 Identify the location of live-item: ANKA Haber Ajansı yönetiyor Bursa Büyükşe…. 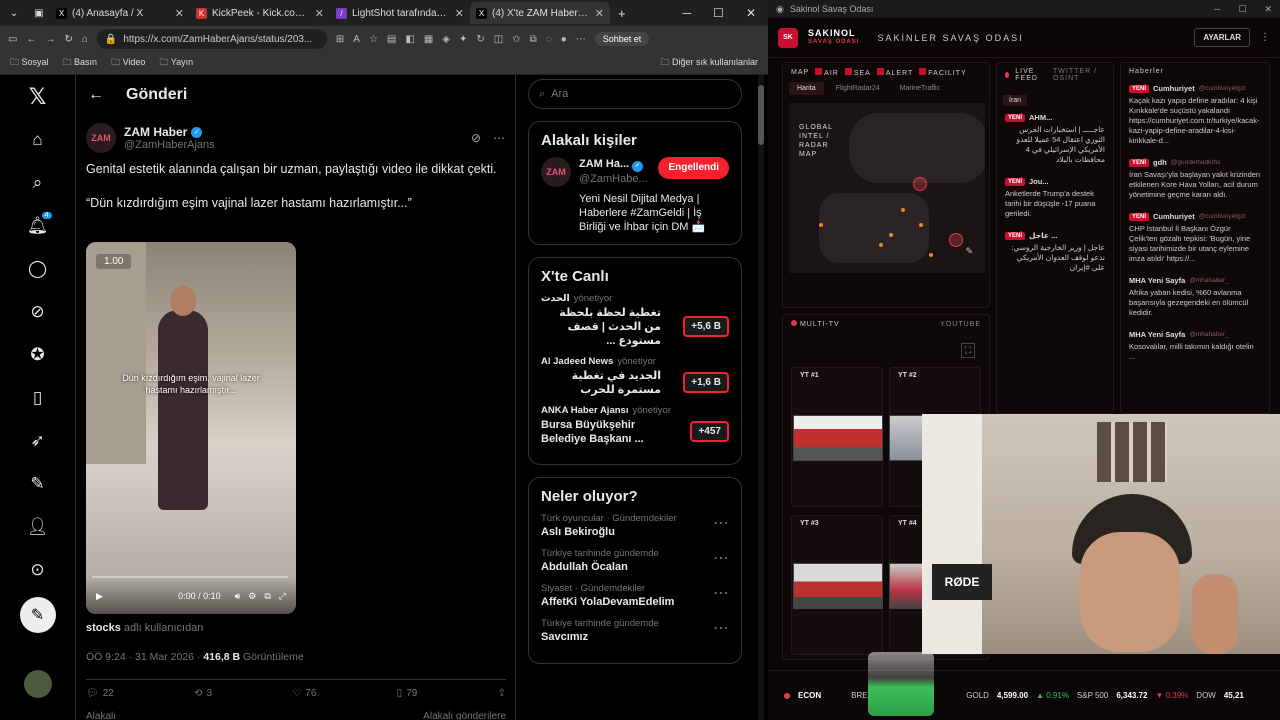
(635, 425).